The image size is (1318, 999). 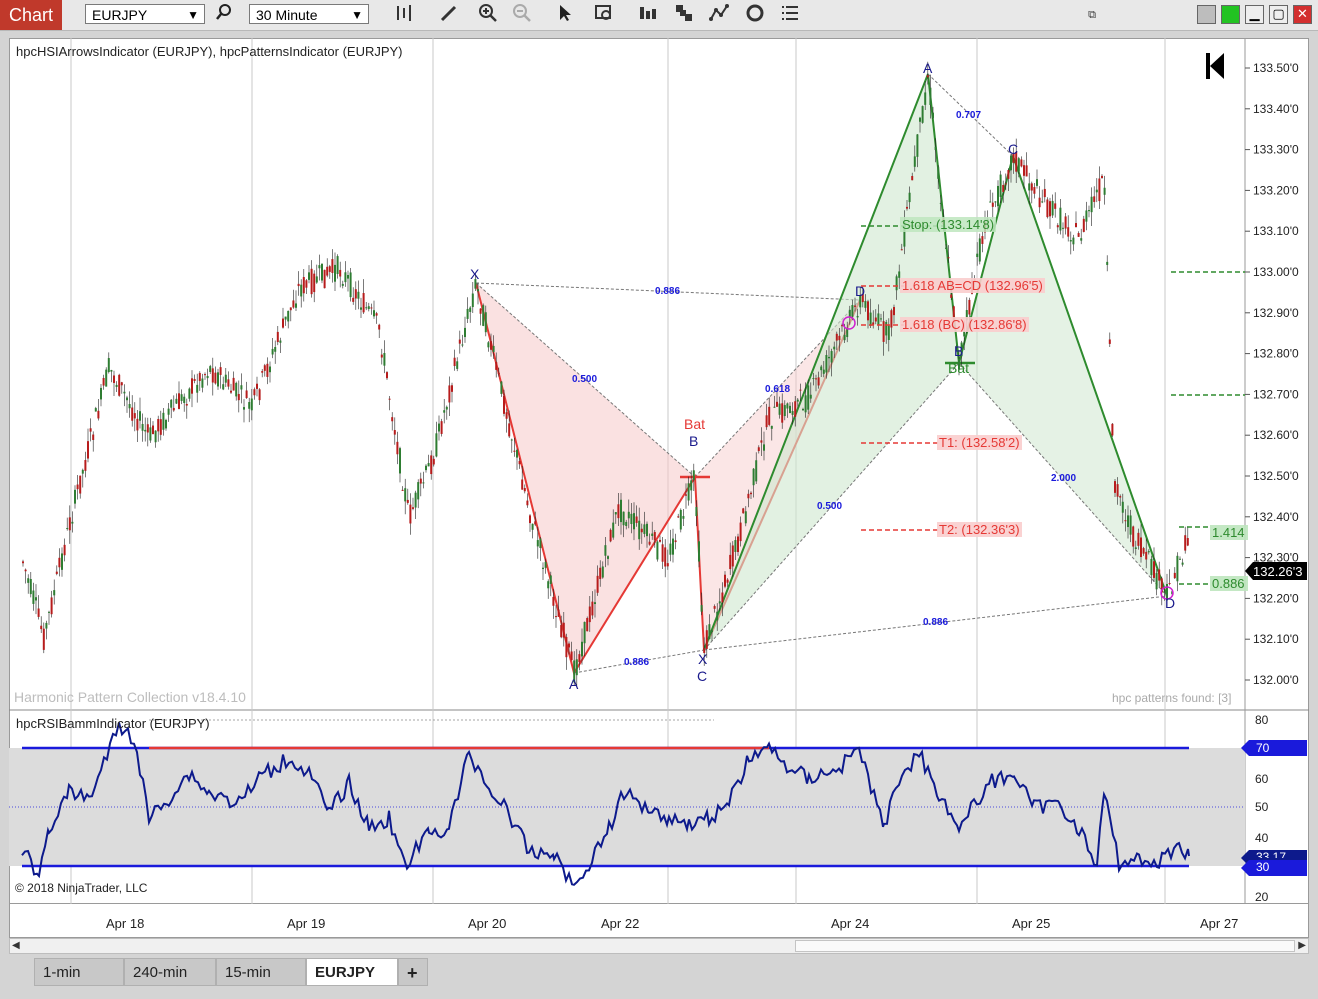 I want to click on color-grey-button, so click(x=1206, y=14).